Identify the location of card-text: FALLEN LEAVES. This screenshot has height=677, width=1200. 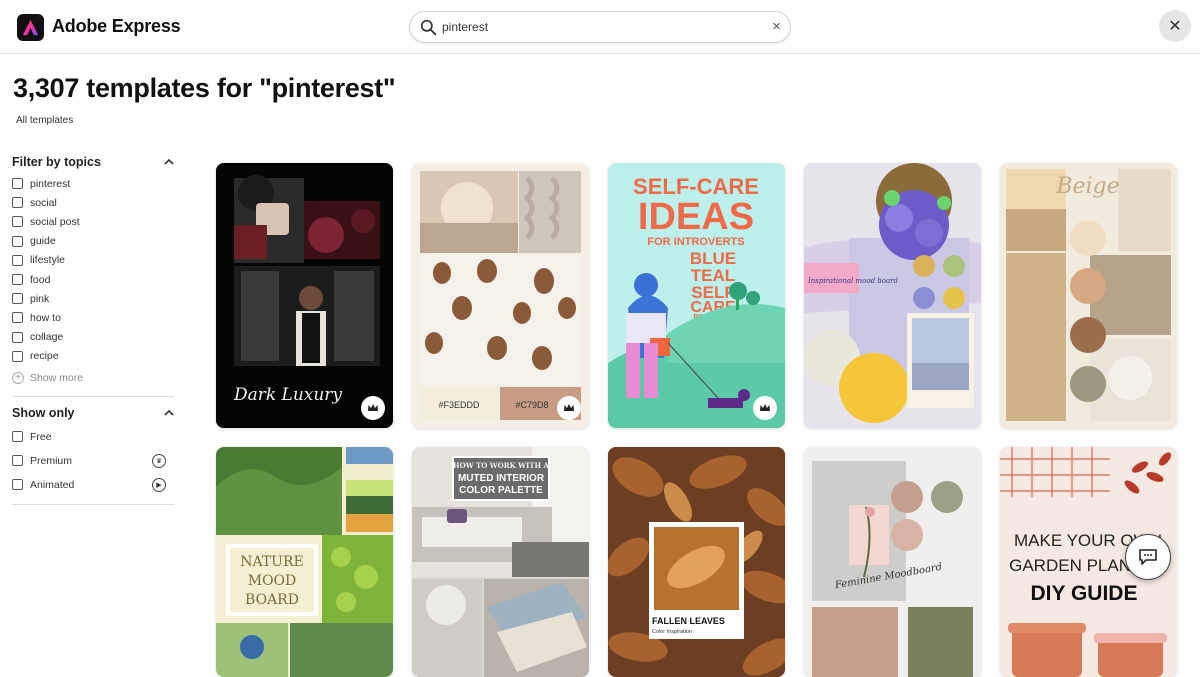
(688, 621).